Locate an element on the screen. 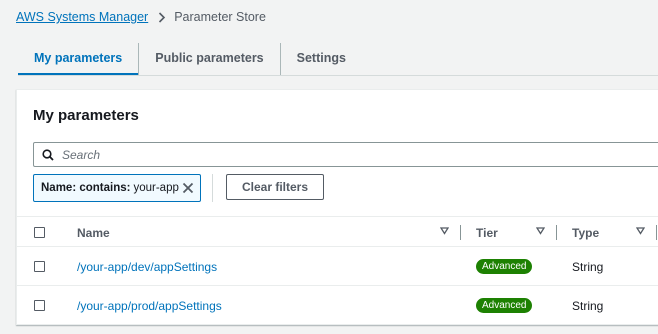 The height and width of the screenshot is (334, 658). table-header: Name Tier Type is located at coordinates (337, 231).